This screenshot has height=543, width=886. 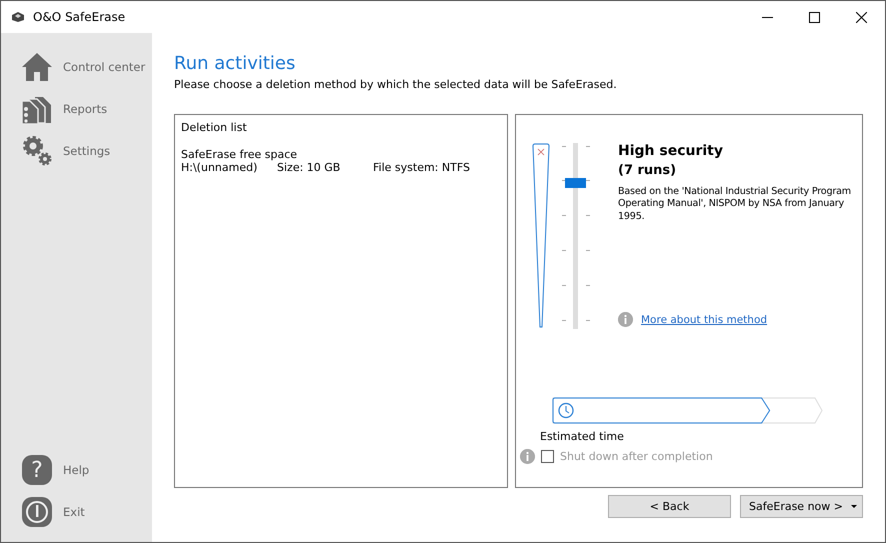 I want to click on size-label: Size: 10 GB, so click(x=309, y=167).